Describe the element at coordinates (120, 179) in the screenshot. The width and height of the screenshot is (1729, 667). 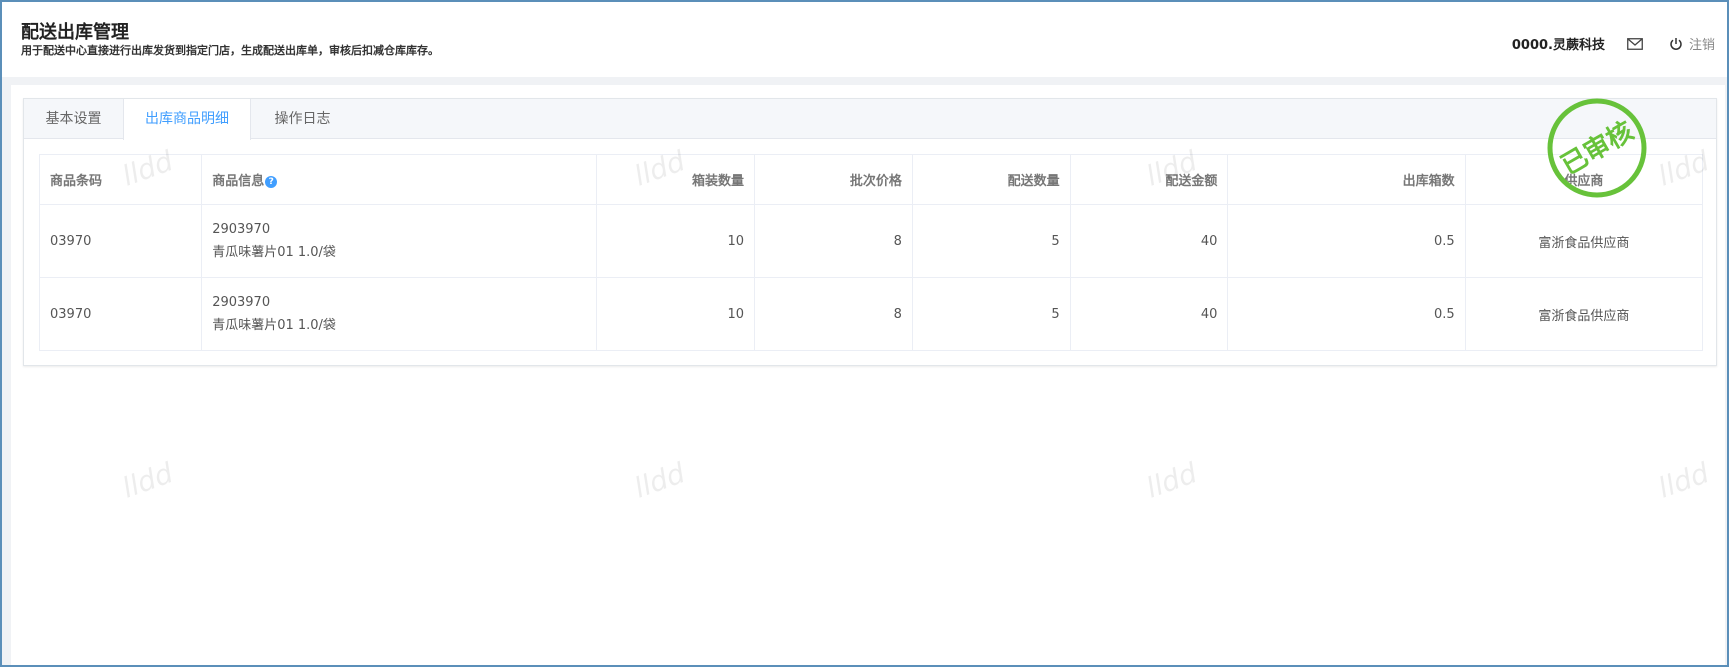
I see `col-header-barcode: 商品条码` at that location.